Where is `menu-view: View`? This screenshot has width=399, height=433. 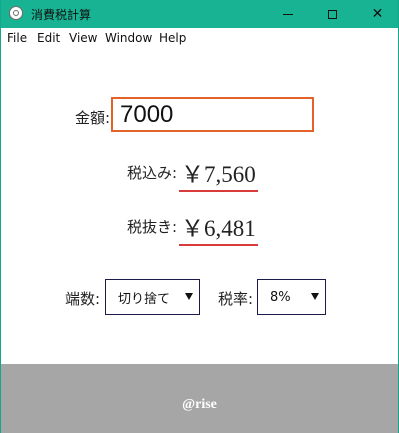
menu-view: View is located at coordinates (83, 38).